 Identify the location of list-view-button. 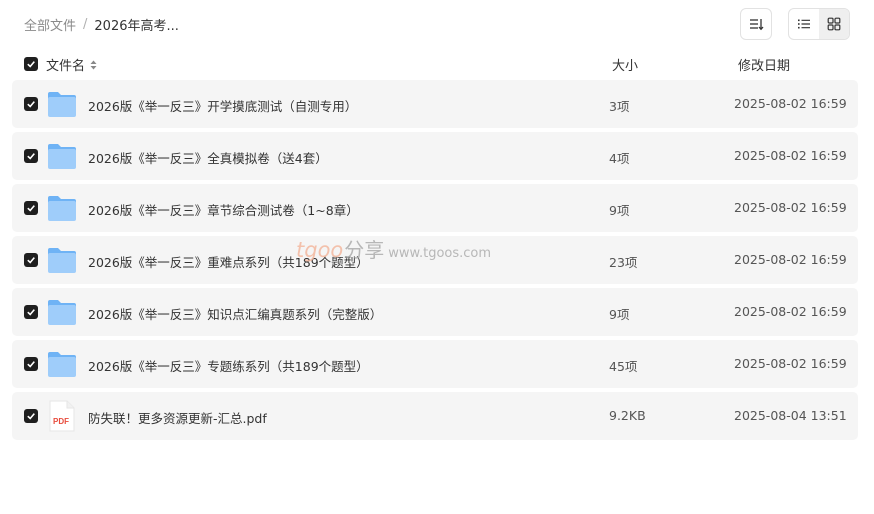
(804, 24).